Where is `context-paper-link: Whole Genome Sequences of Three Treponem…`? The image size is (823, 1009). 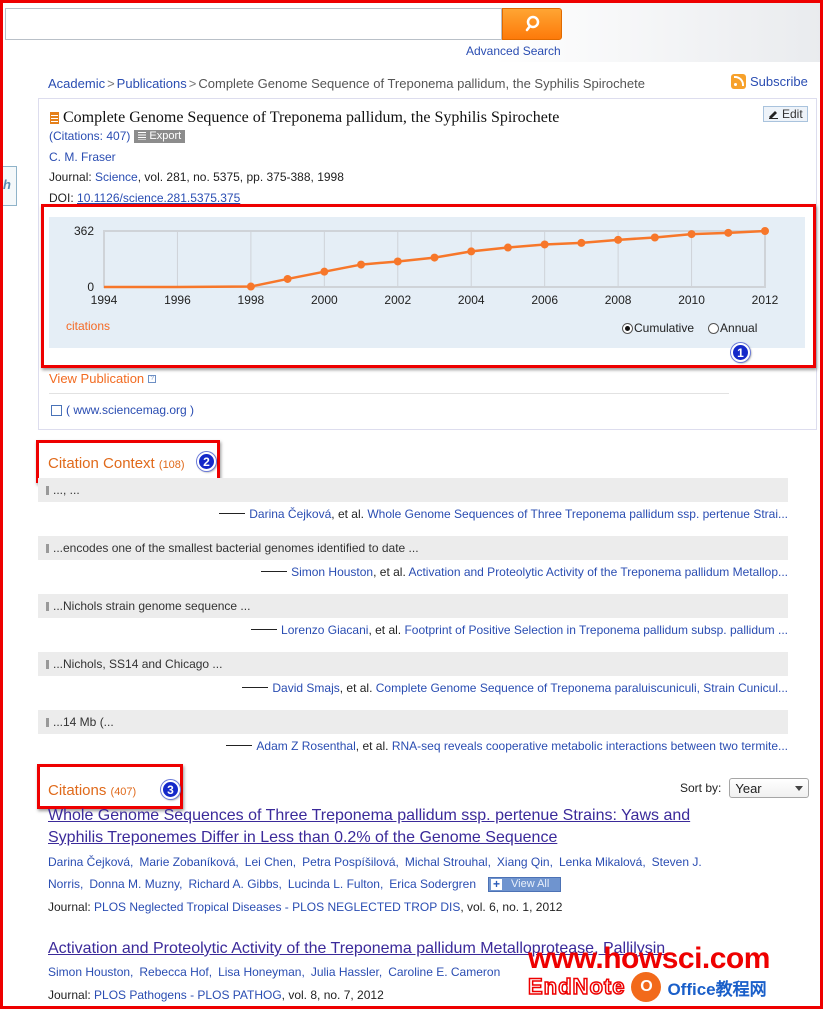 context-paper-link: Whole Genome Sequences of Three Treponem… is located at coordinates (577, 514).